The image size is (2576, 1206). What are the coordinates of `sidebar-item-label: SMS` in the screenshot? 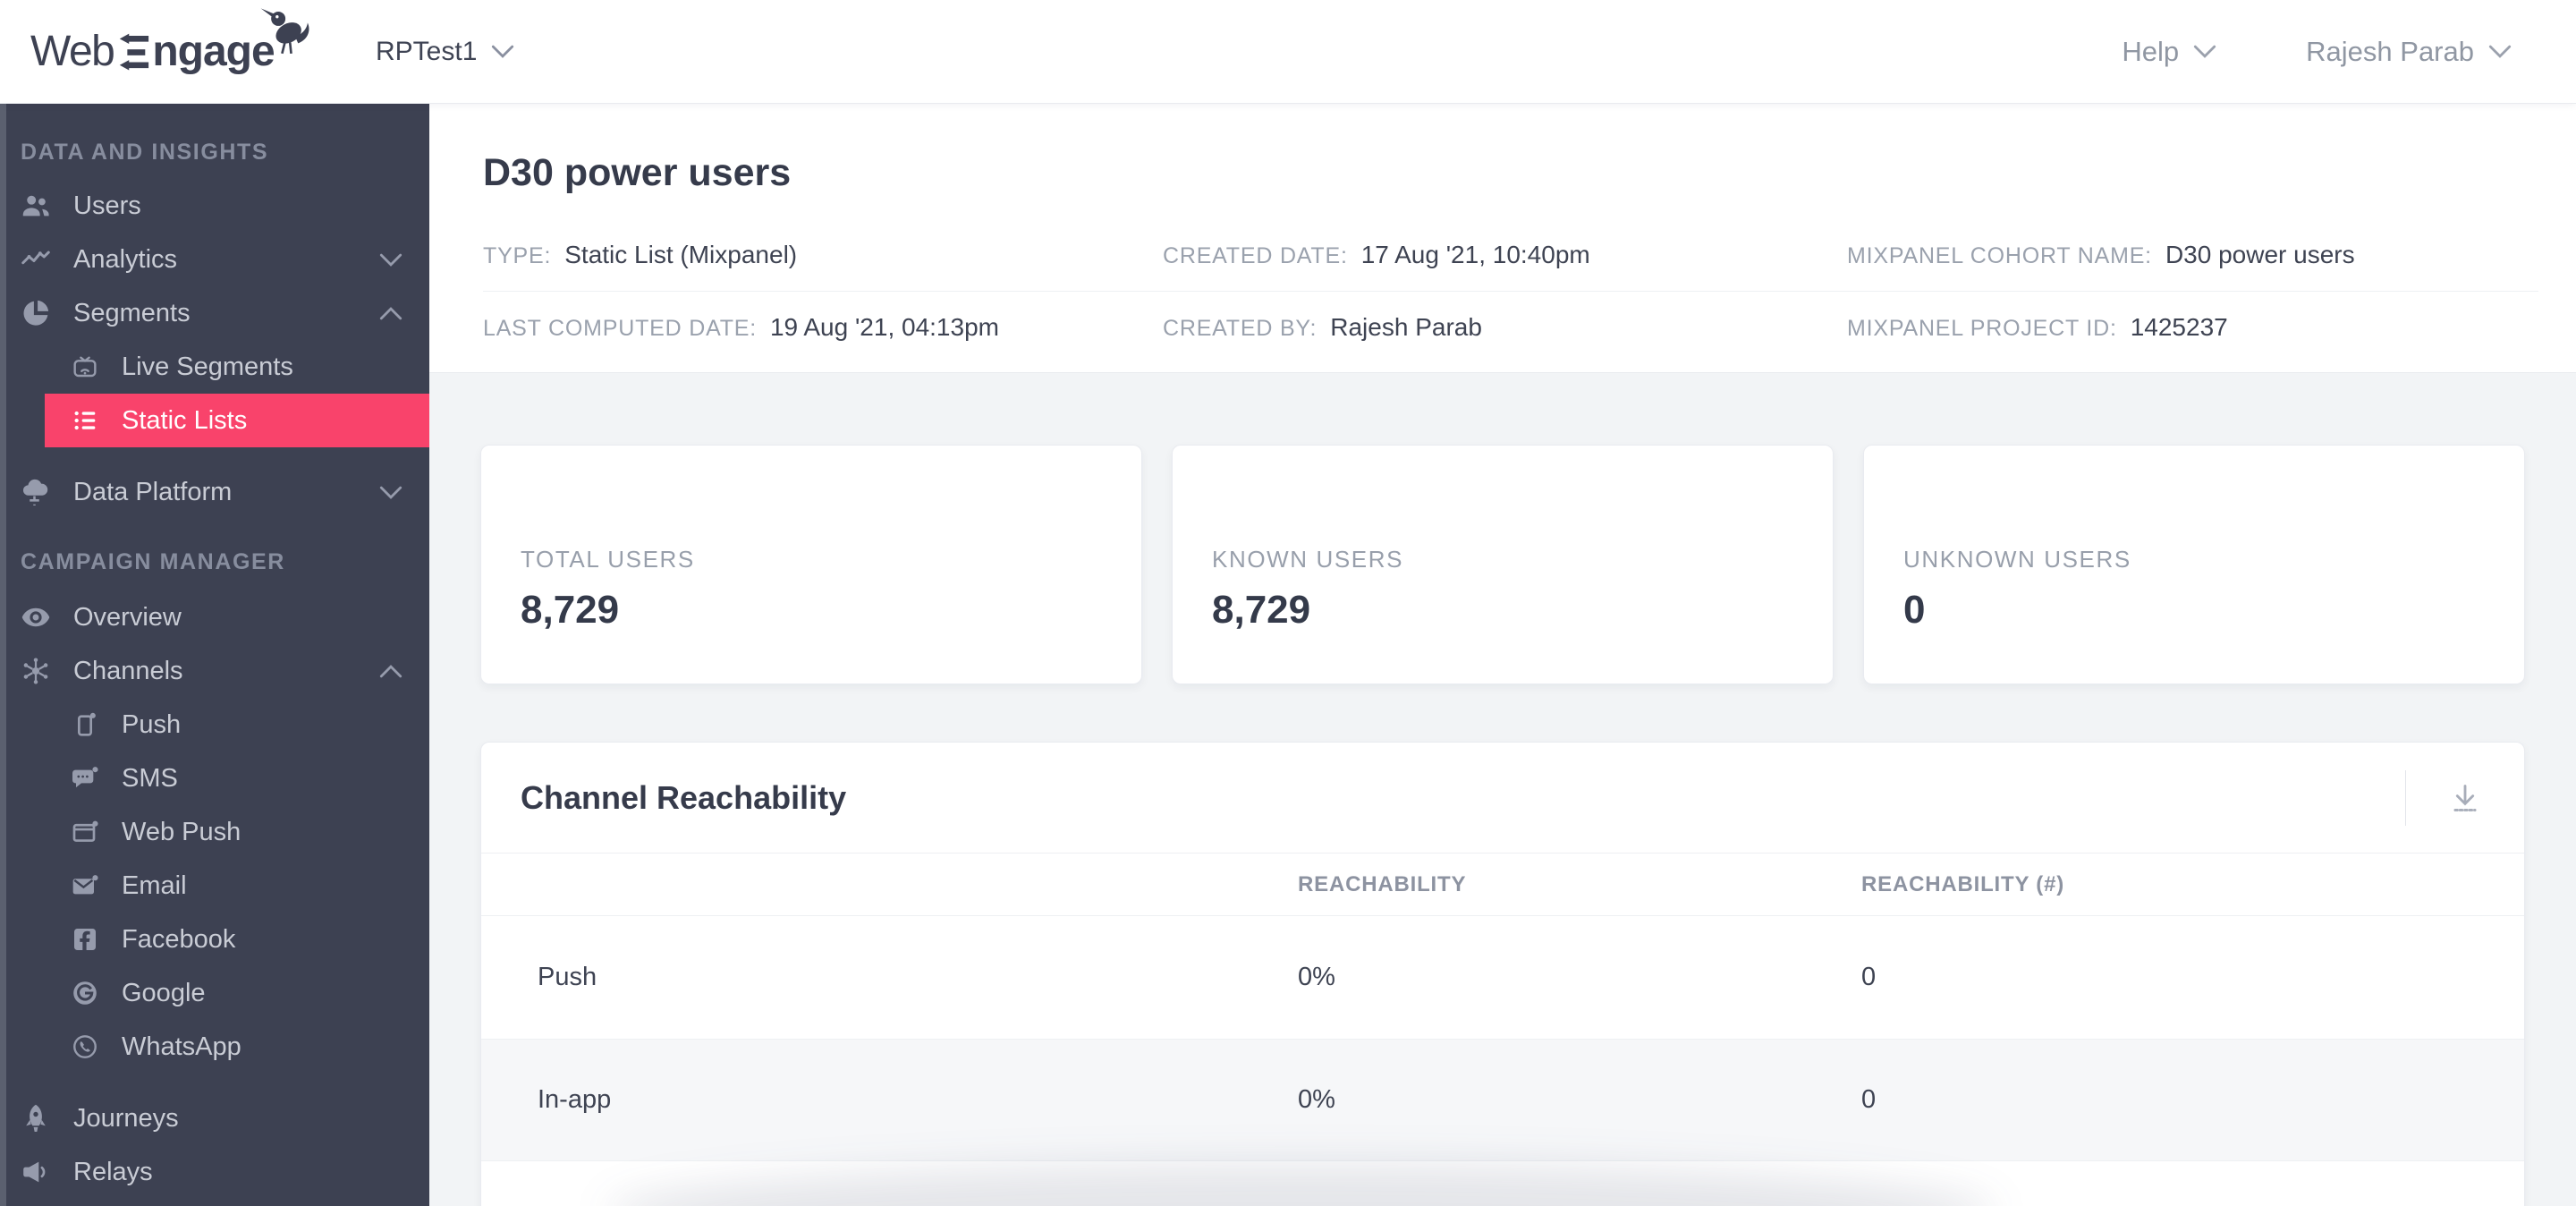 It's located at (150, 778).